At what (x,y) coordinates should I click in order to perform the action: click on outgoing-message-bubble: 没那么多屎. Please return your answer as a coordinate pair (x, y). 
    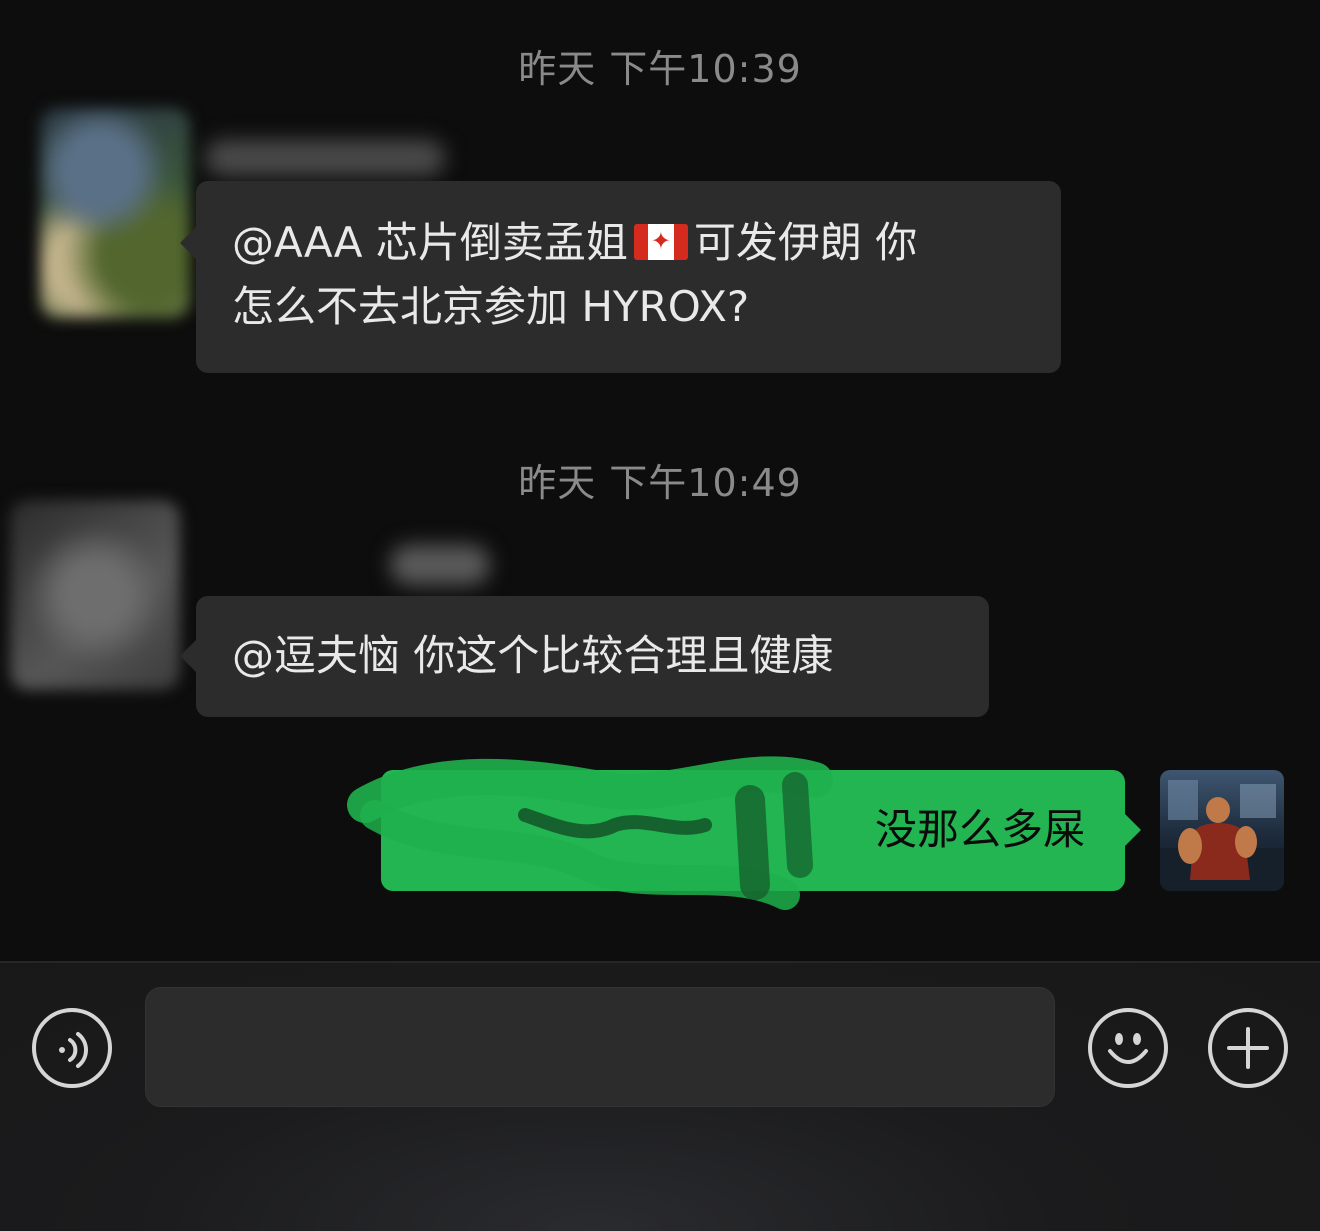
    Looking at the image, I should click on (761, 830).